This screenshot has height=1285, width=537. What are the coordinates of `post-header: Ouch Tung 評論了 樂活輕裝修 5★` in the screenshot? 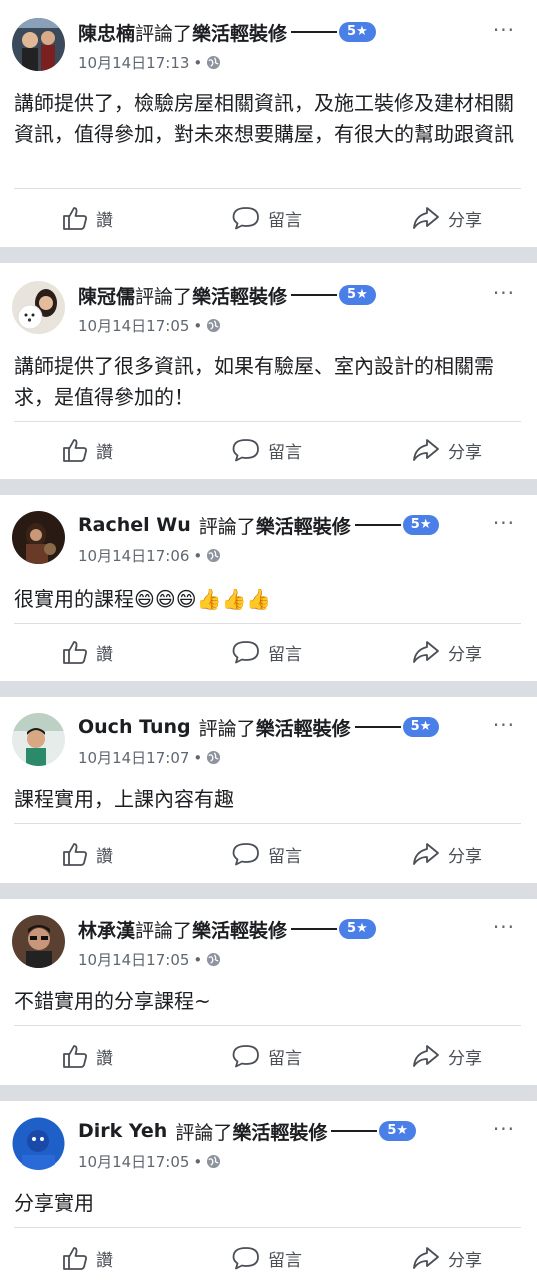 It's located at (259, 727).